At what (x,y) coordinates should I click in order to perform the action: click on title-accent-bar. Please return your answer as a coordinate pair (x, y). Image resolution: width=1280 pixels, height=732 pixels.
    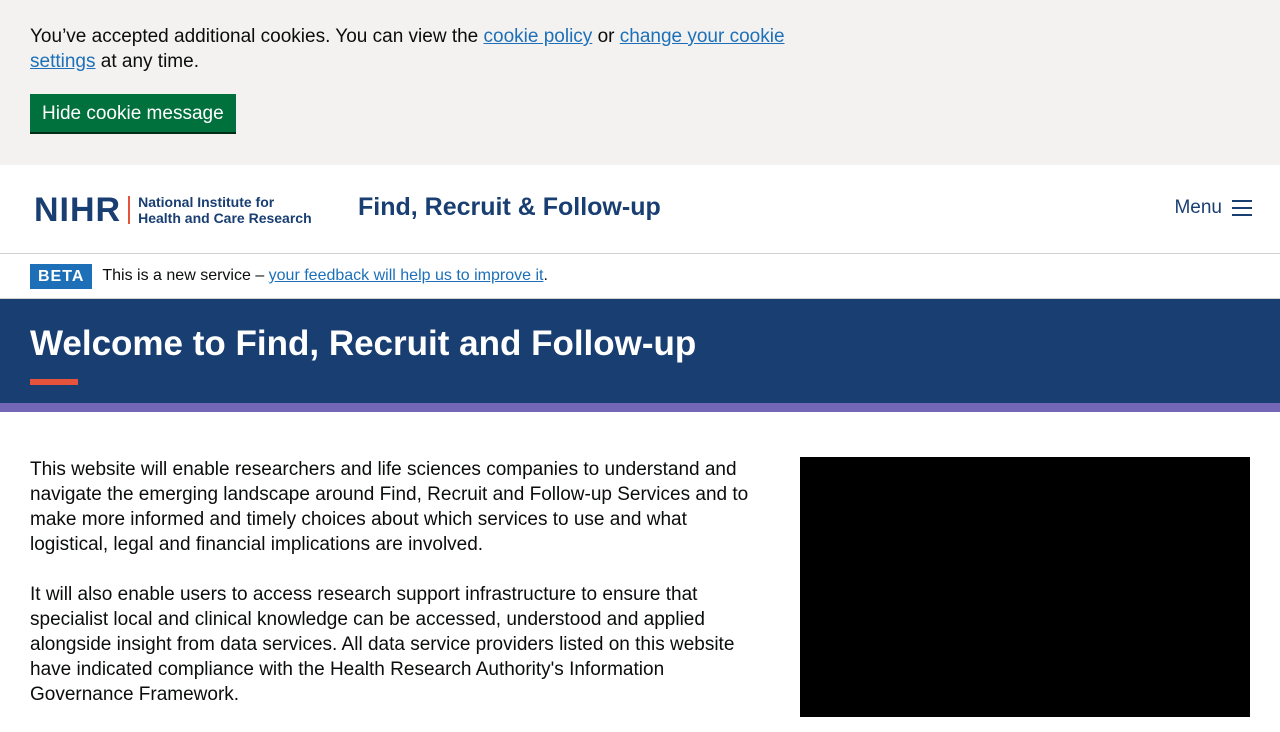
    Looking at the image, I should click on (54, 382).